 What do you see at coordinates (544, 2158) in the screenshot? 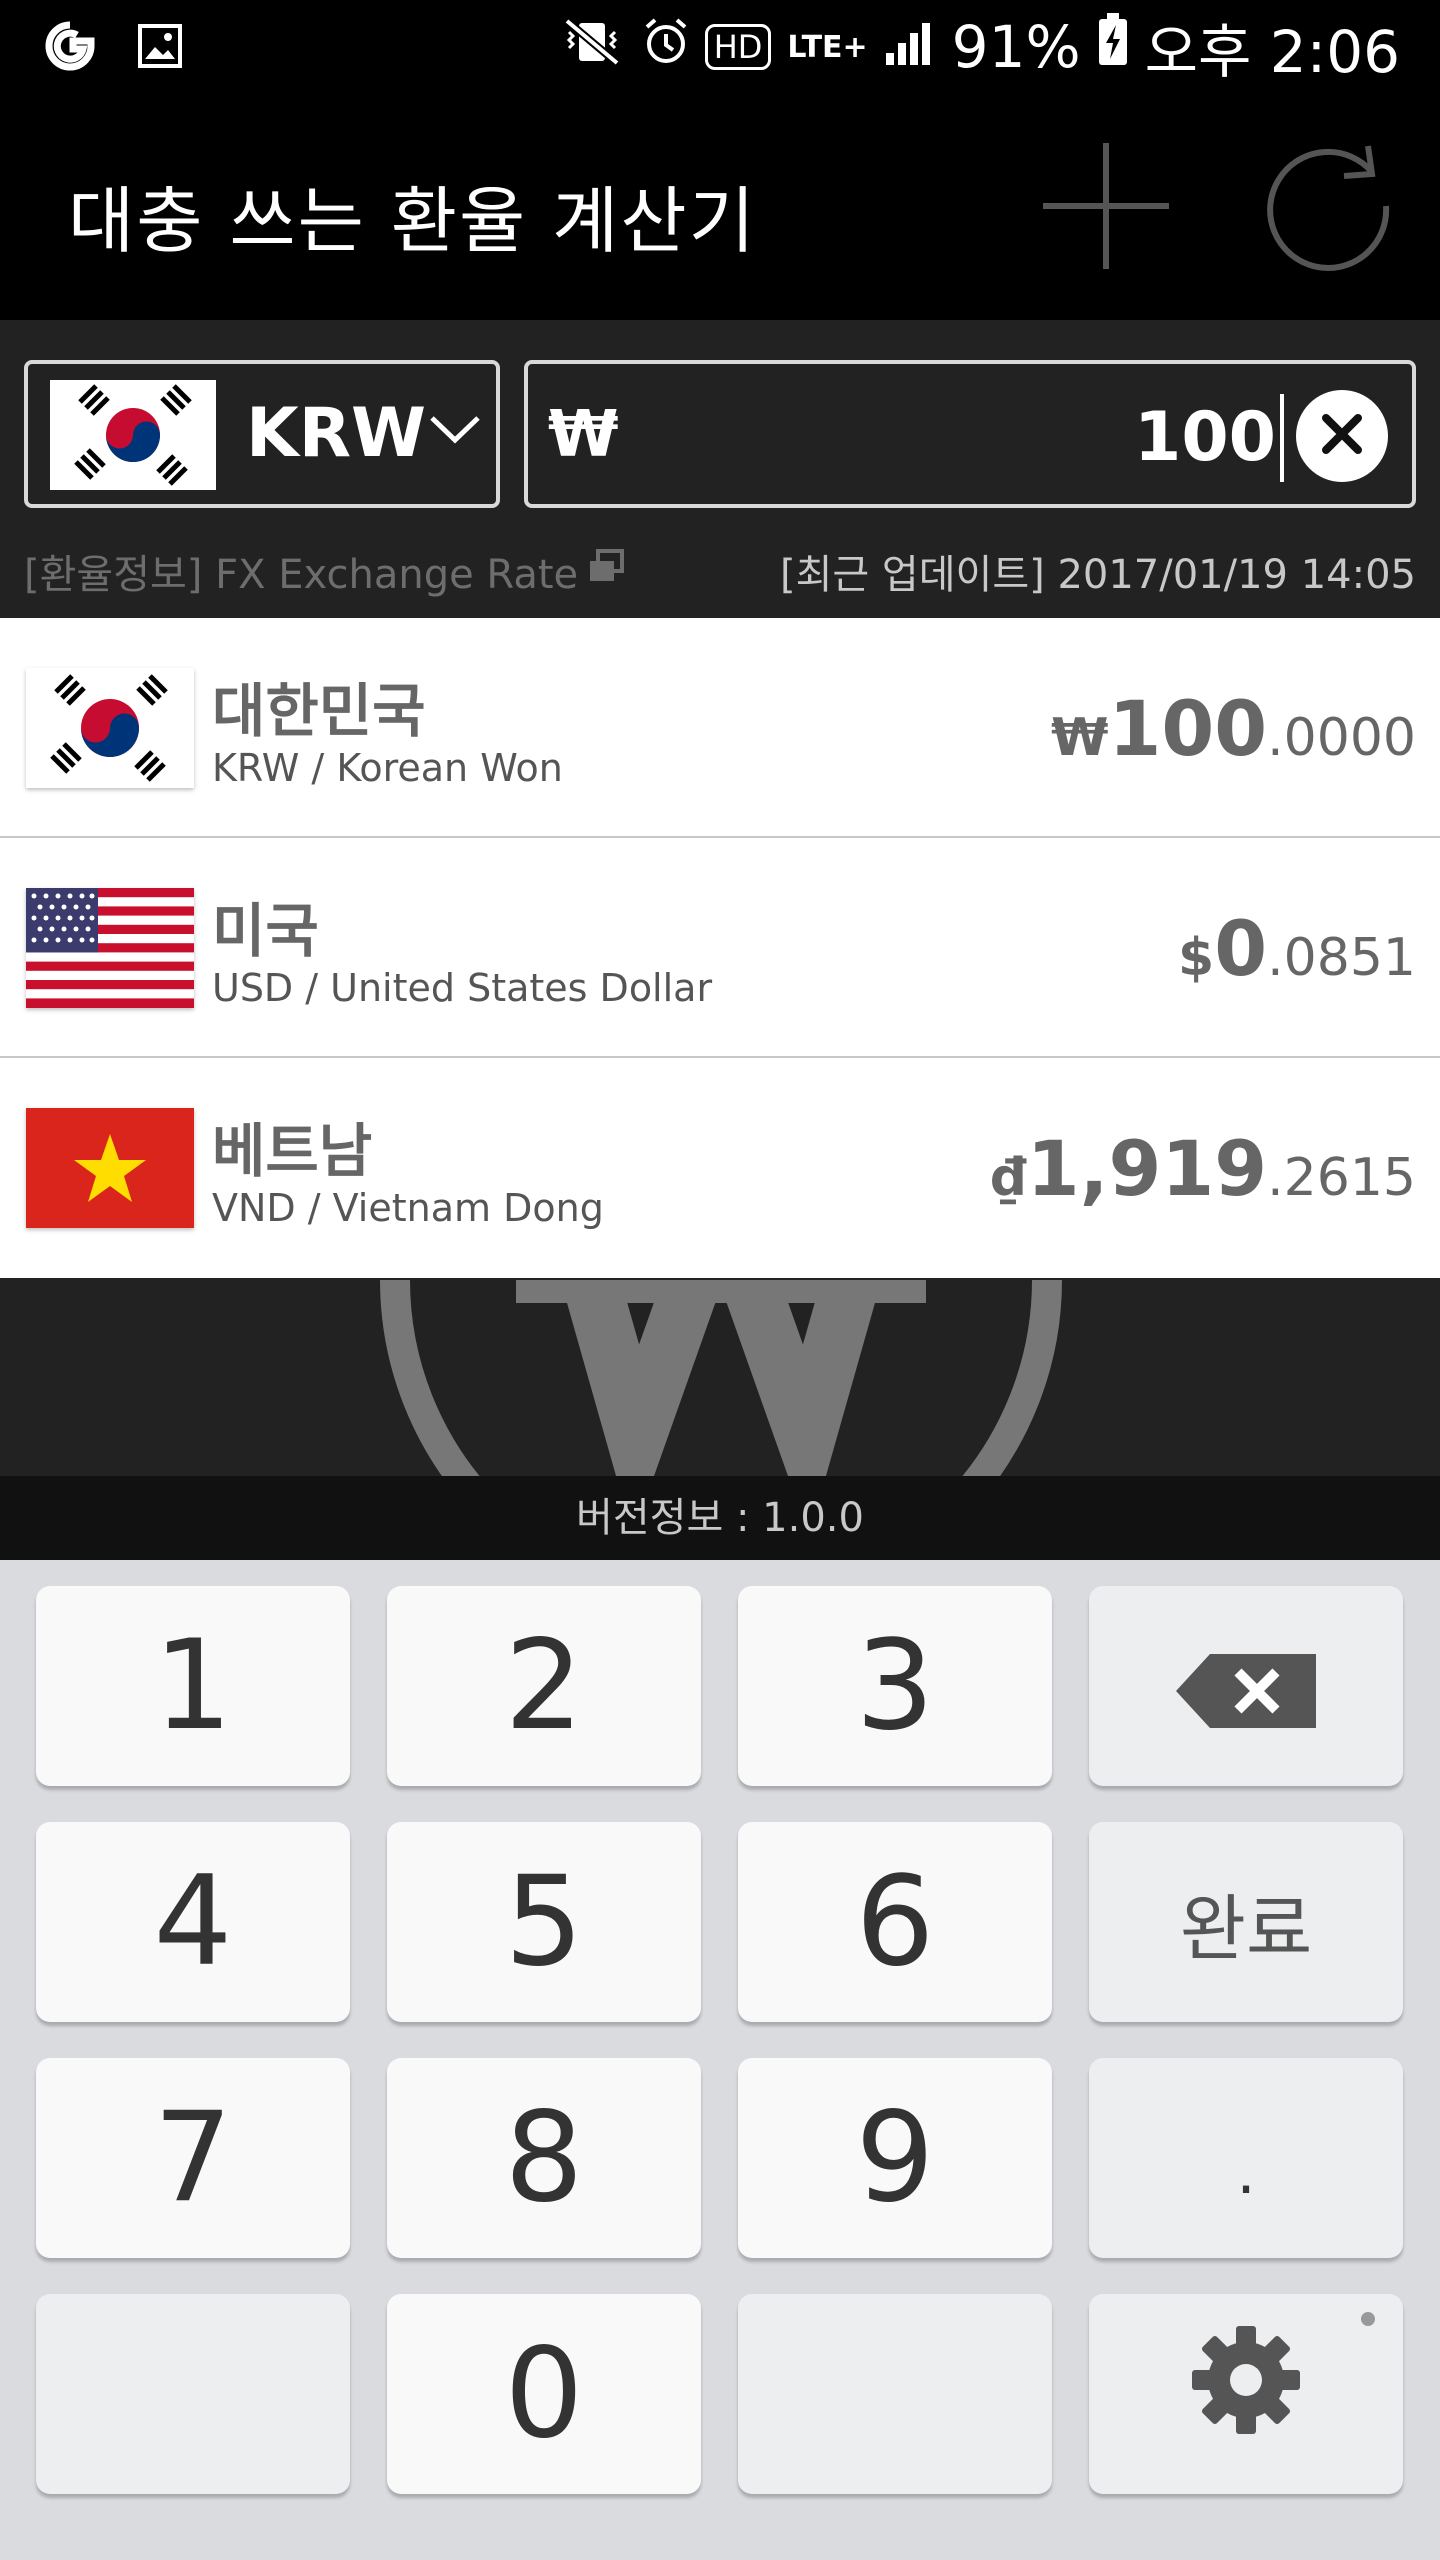
I see `key-8: 8` at bounding box center [544, 2158].